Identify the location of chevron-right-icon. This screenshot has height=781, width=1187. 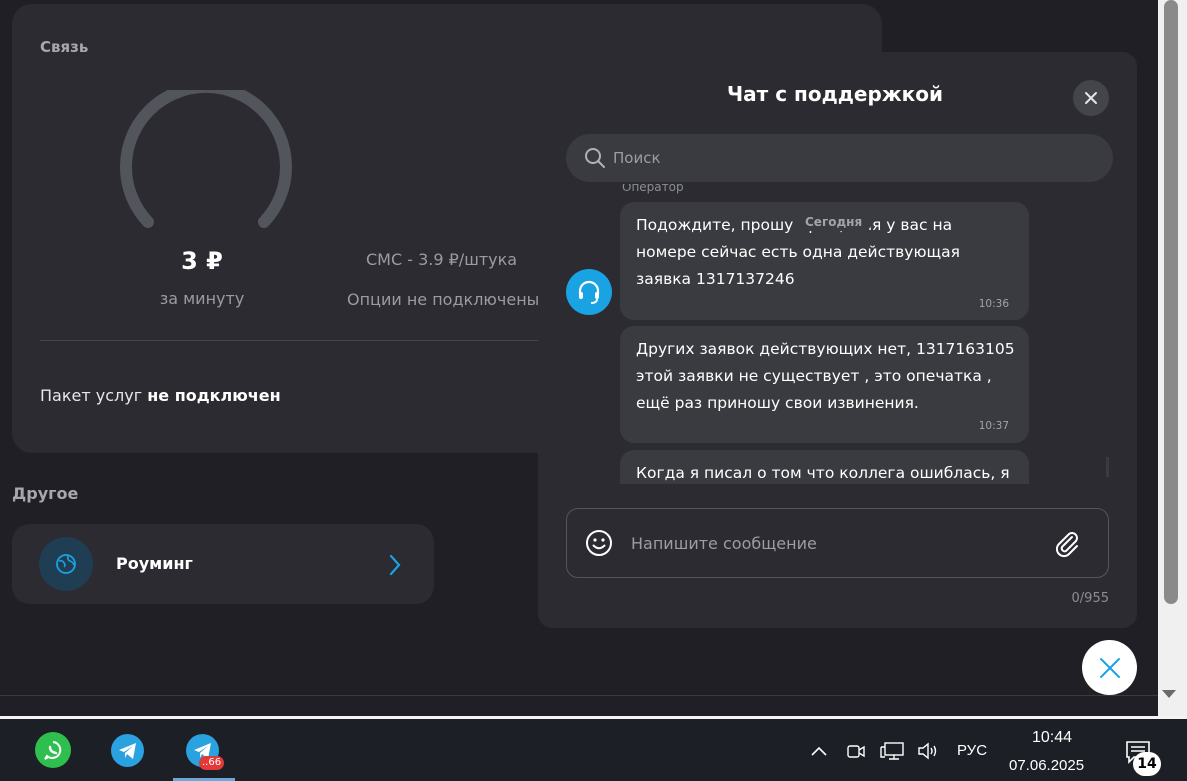
(395, 565).